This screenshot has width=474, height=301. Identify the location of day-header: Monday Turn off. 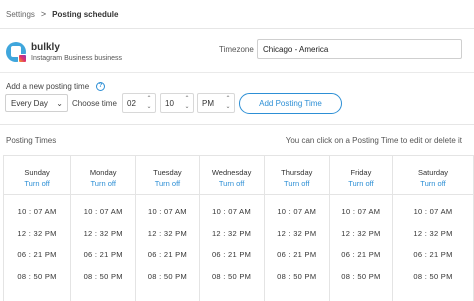
(103, 175).